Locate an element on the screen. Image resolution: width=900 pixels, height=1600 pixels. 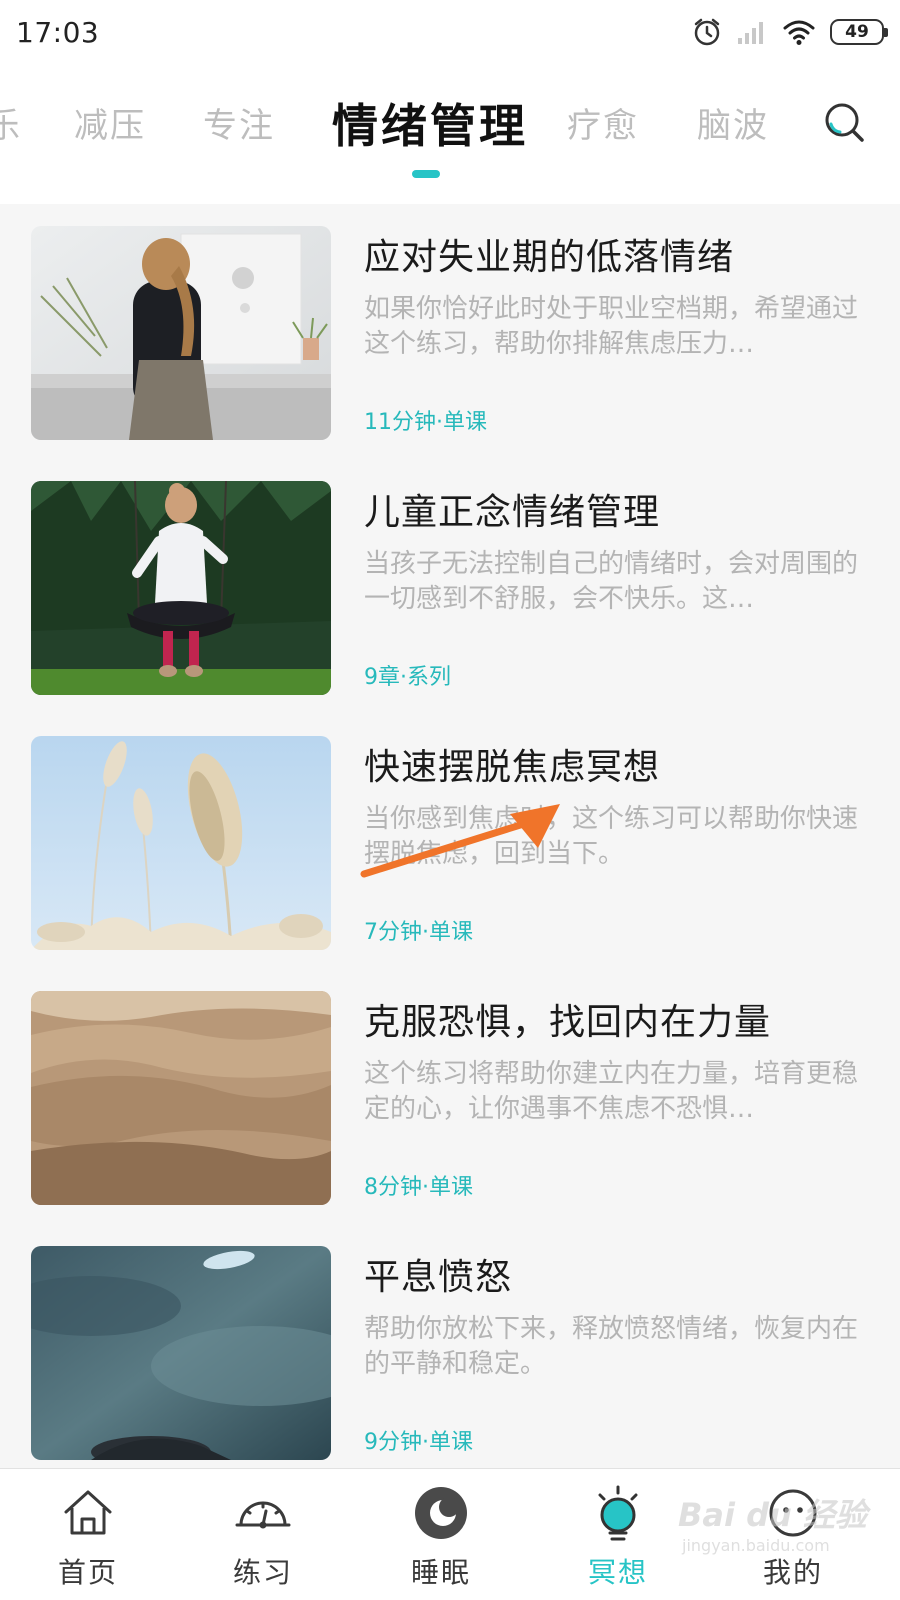
status-bar: 17:03 49 is located at coordinates (450, 32).